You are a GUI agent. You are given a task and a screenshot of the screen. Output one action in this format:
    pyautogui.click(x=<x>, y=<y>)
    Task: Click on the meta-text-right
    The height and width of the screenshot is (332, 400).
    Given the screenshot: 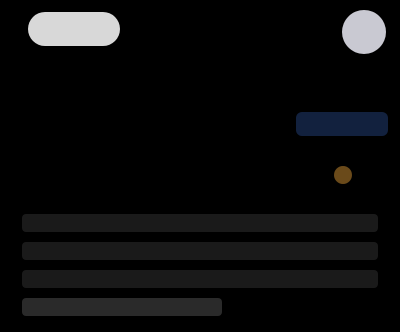 What is the action you would take?
    pyautogui.click(x=288, y=173)
    